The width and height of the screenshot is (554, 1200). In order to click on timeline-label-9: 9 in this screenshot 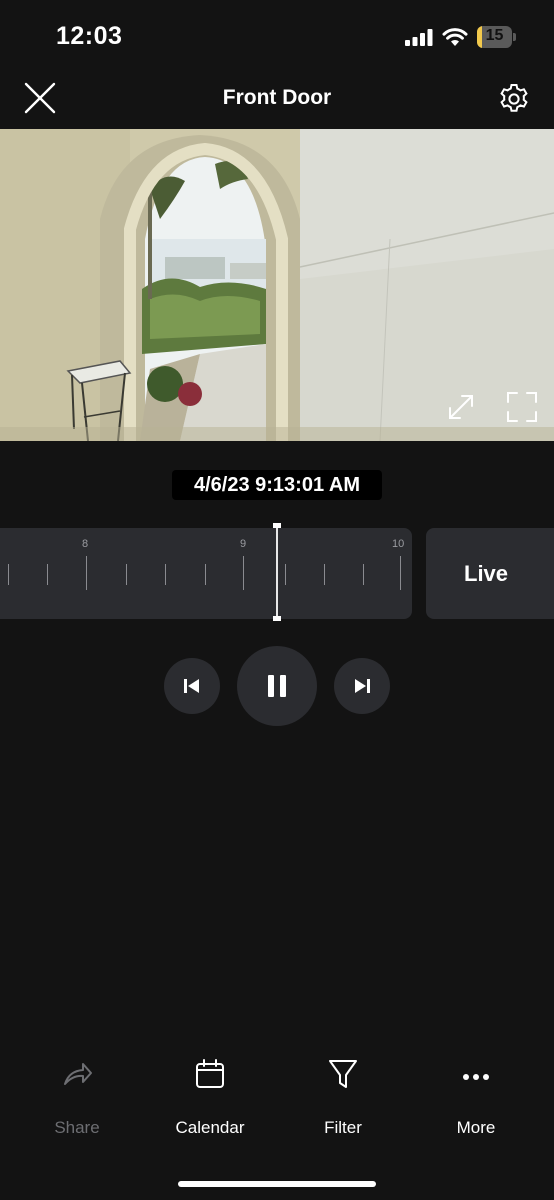, I will do `click(243, 544)`.